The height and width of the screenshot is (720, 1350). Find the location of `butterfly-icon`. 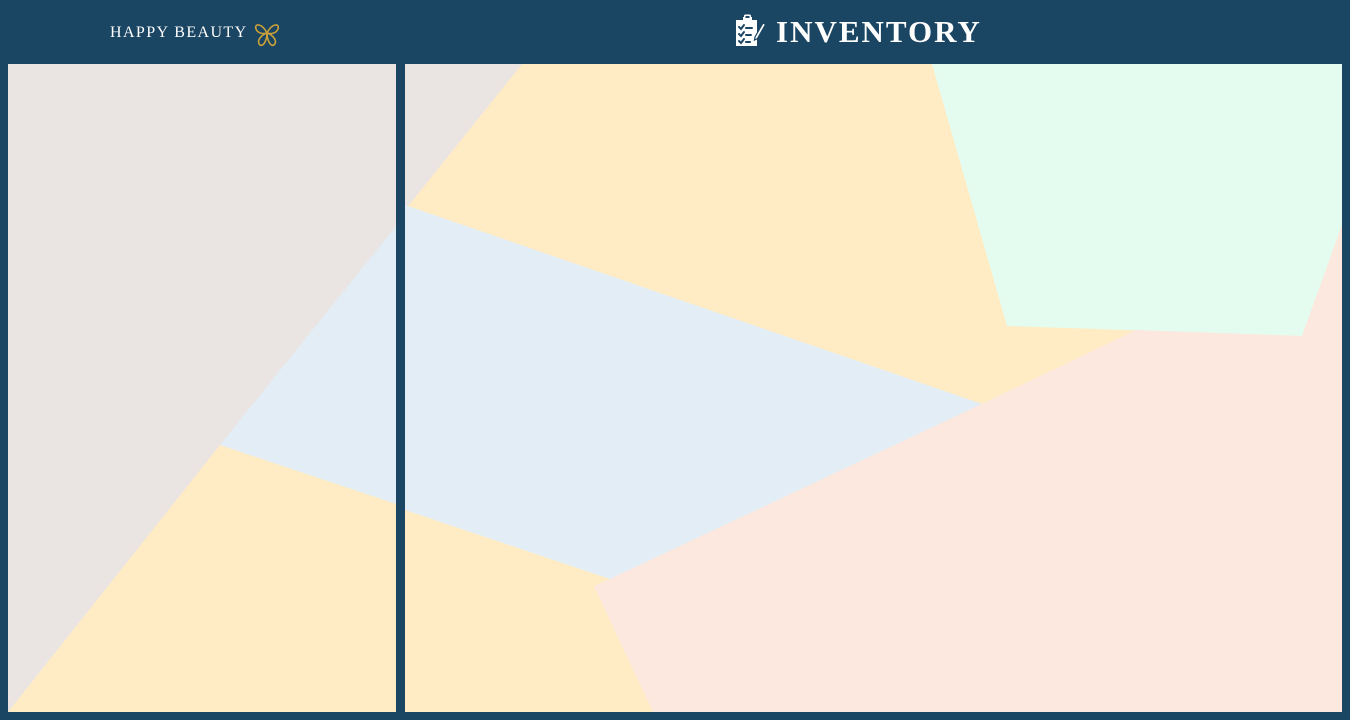

butterfly-icon is located at coordinates (267, 33).